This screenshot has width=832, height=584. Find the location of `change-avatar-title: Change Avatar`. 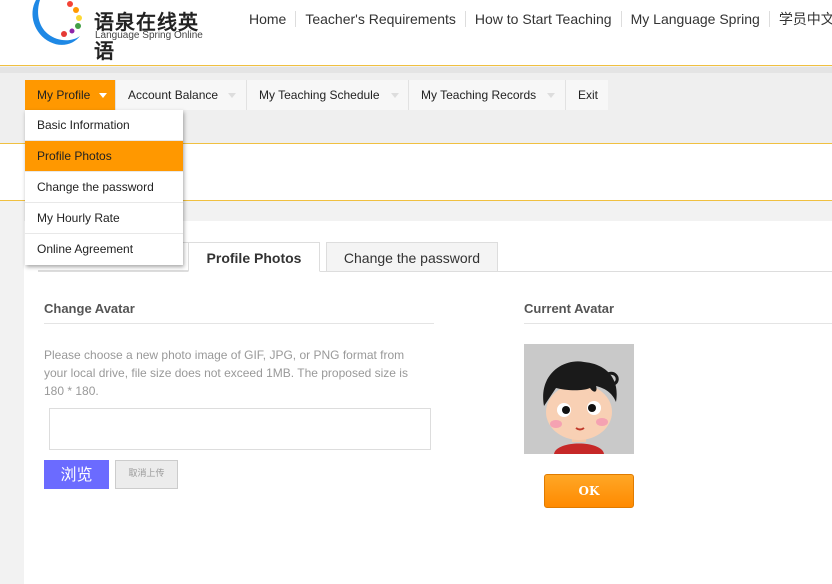

change-avatar-title: Change Avatar is located at coordinates (89, 308).